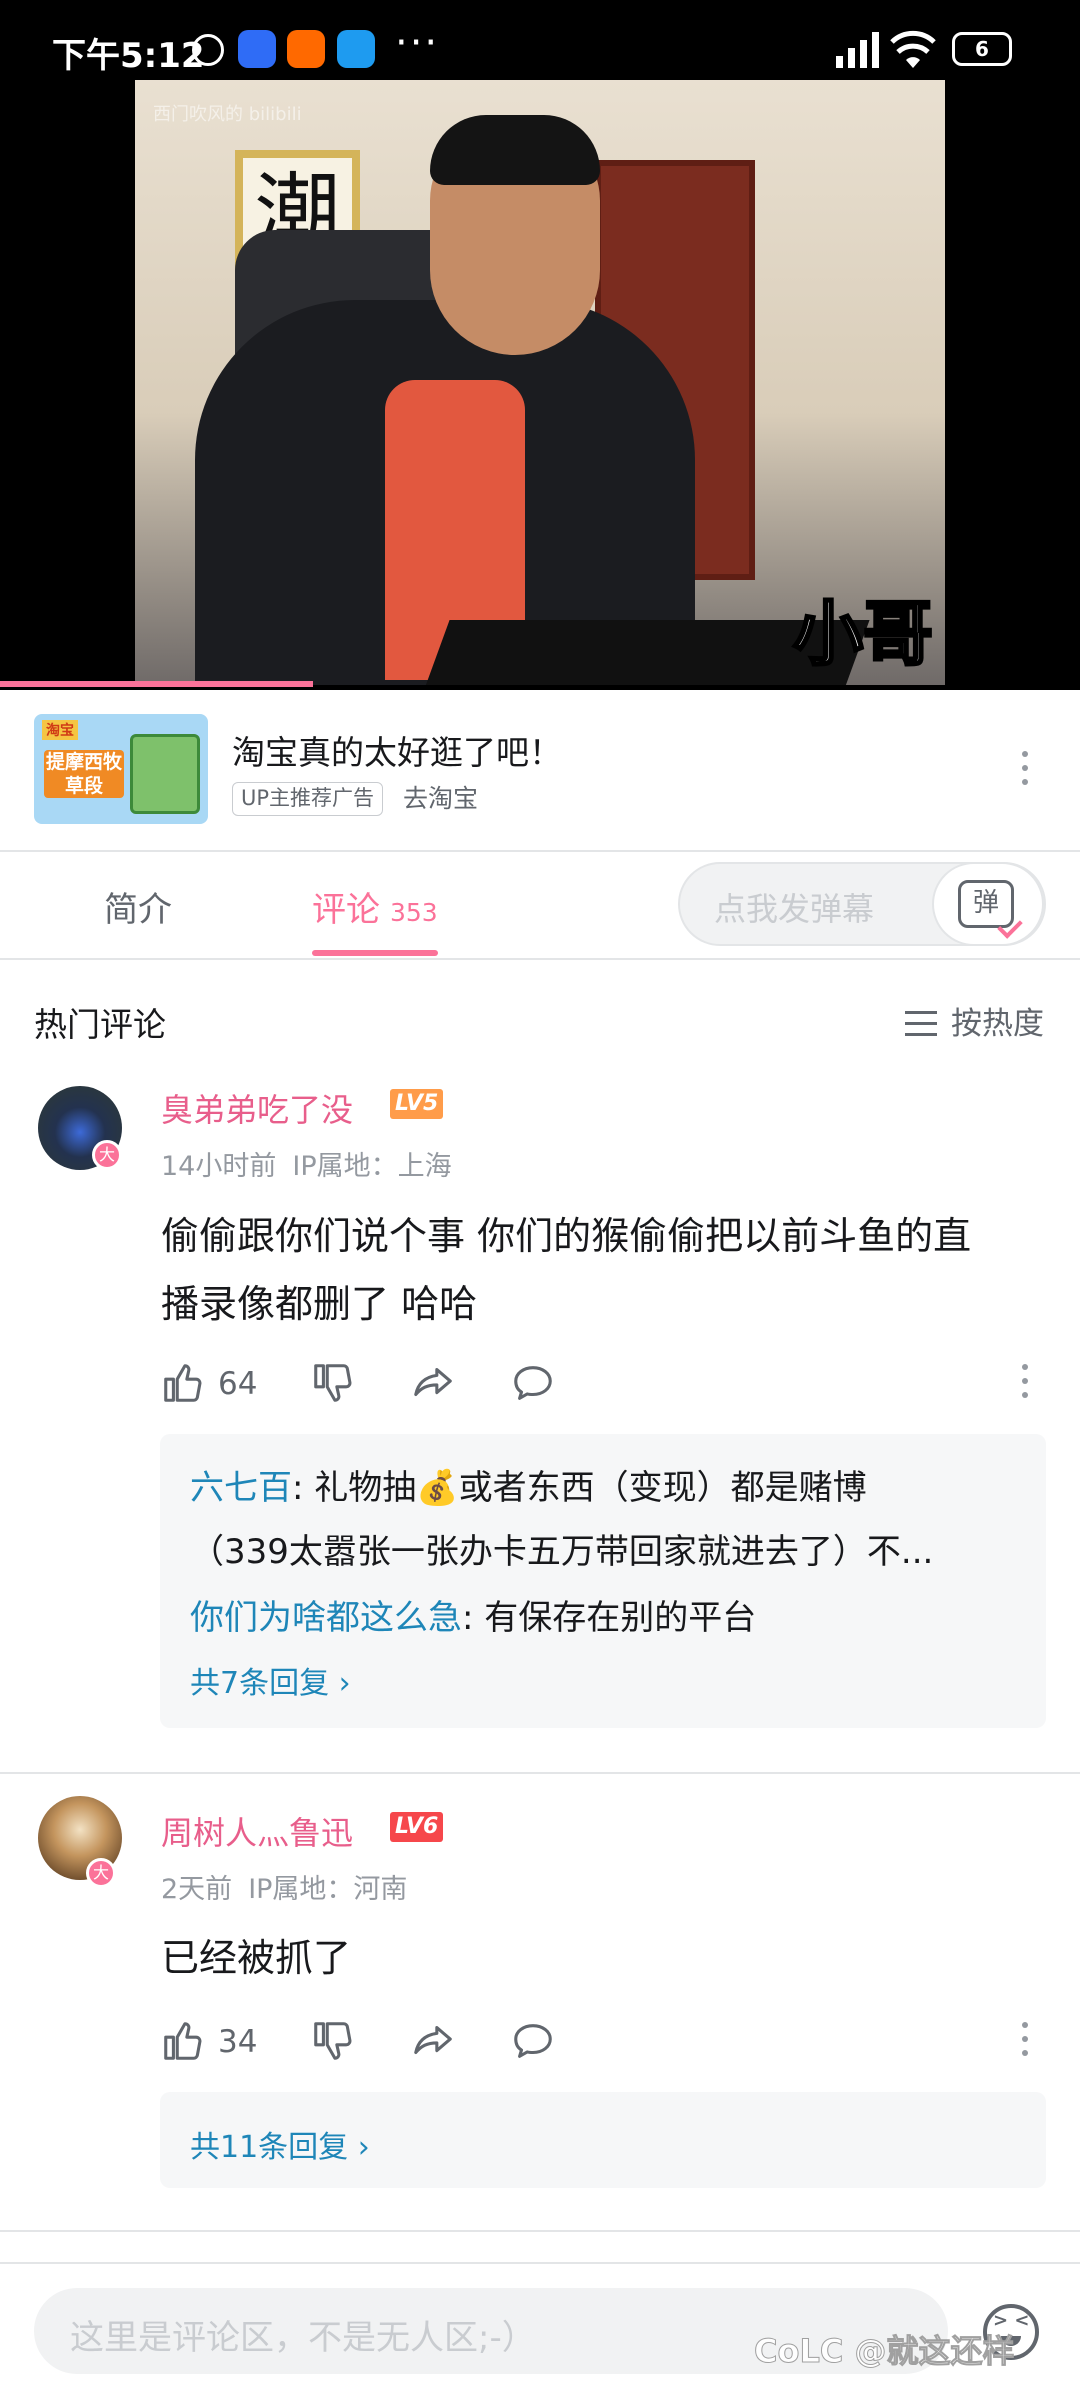 The height and width of the screenshot is (2400, 1080). I want to click on ad-thumbnail: 淘宝 提摩西牧草段, so click(121, 769).